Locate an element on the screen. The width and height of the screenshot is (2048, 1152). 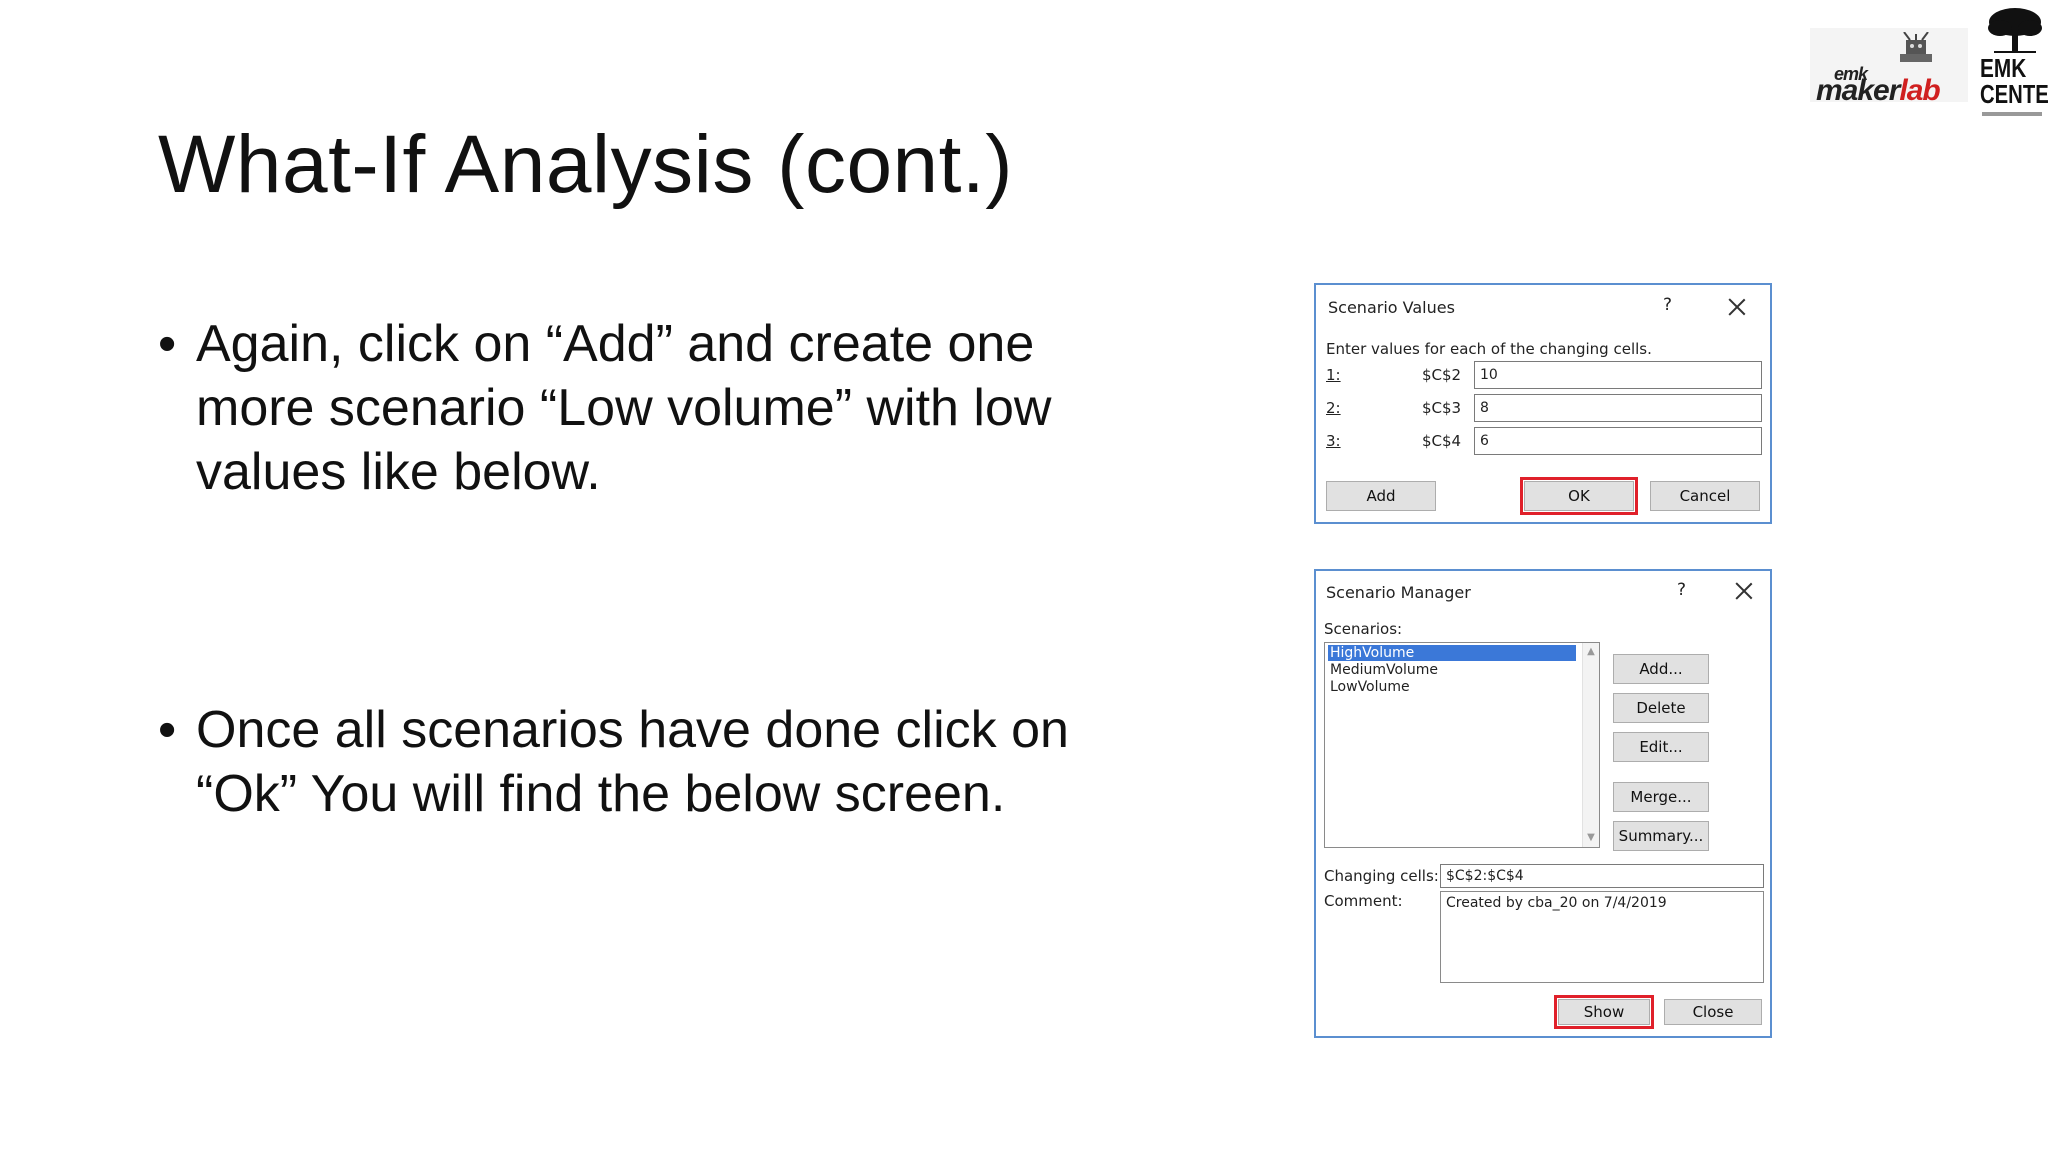
cell-reference: $C$4 is located at coordinates (1442, 441).